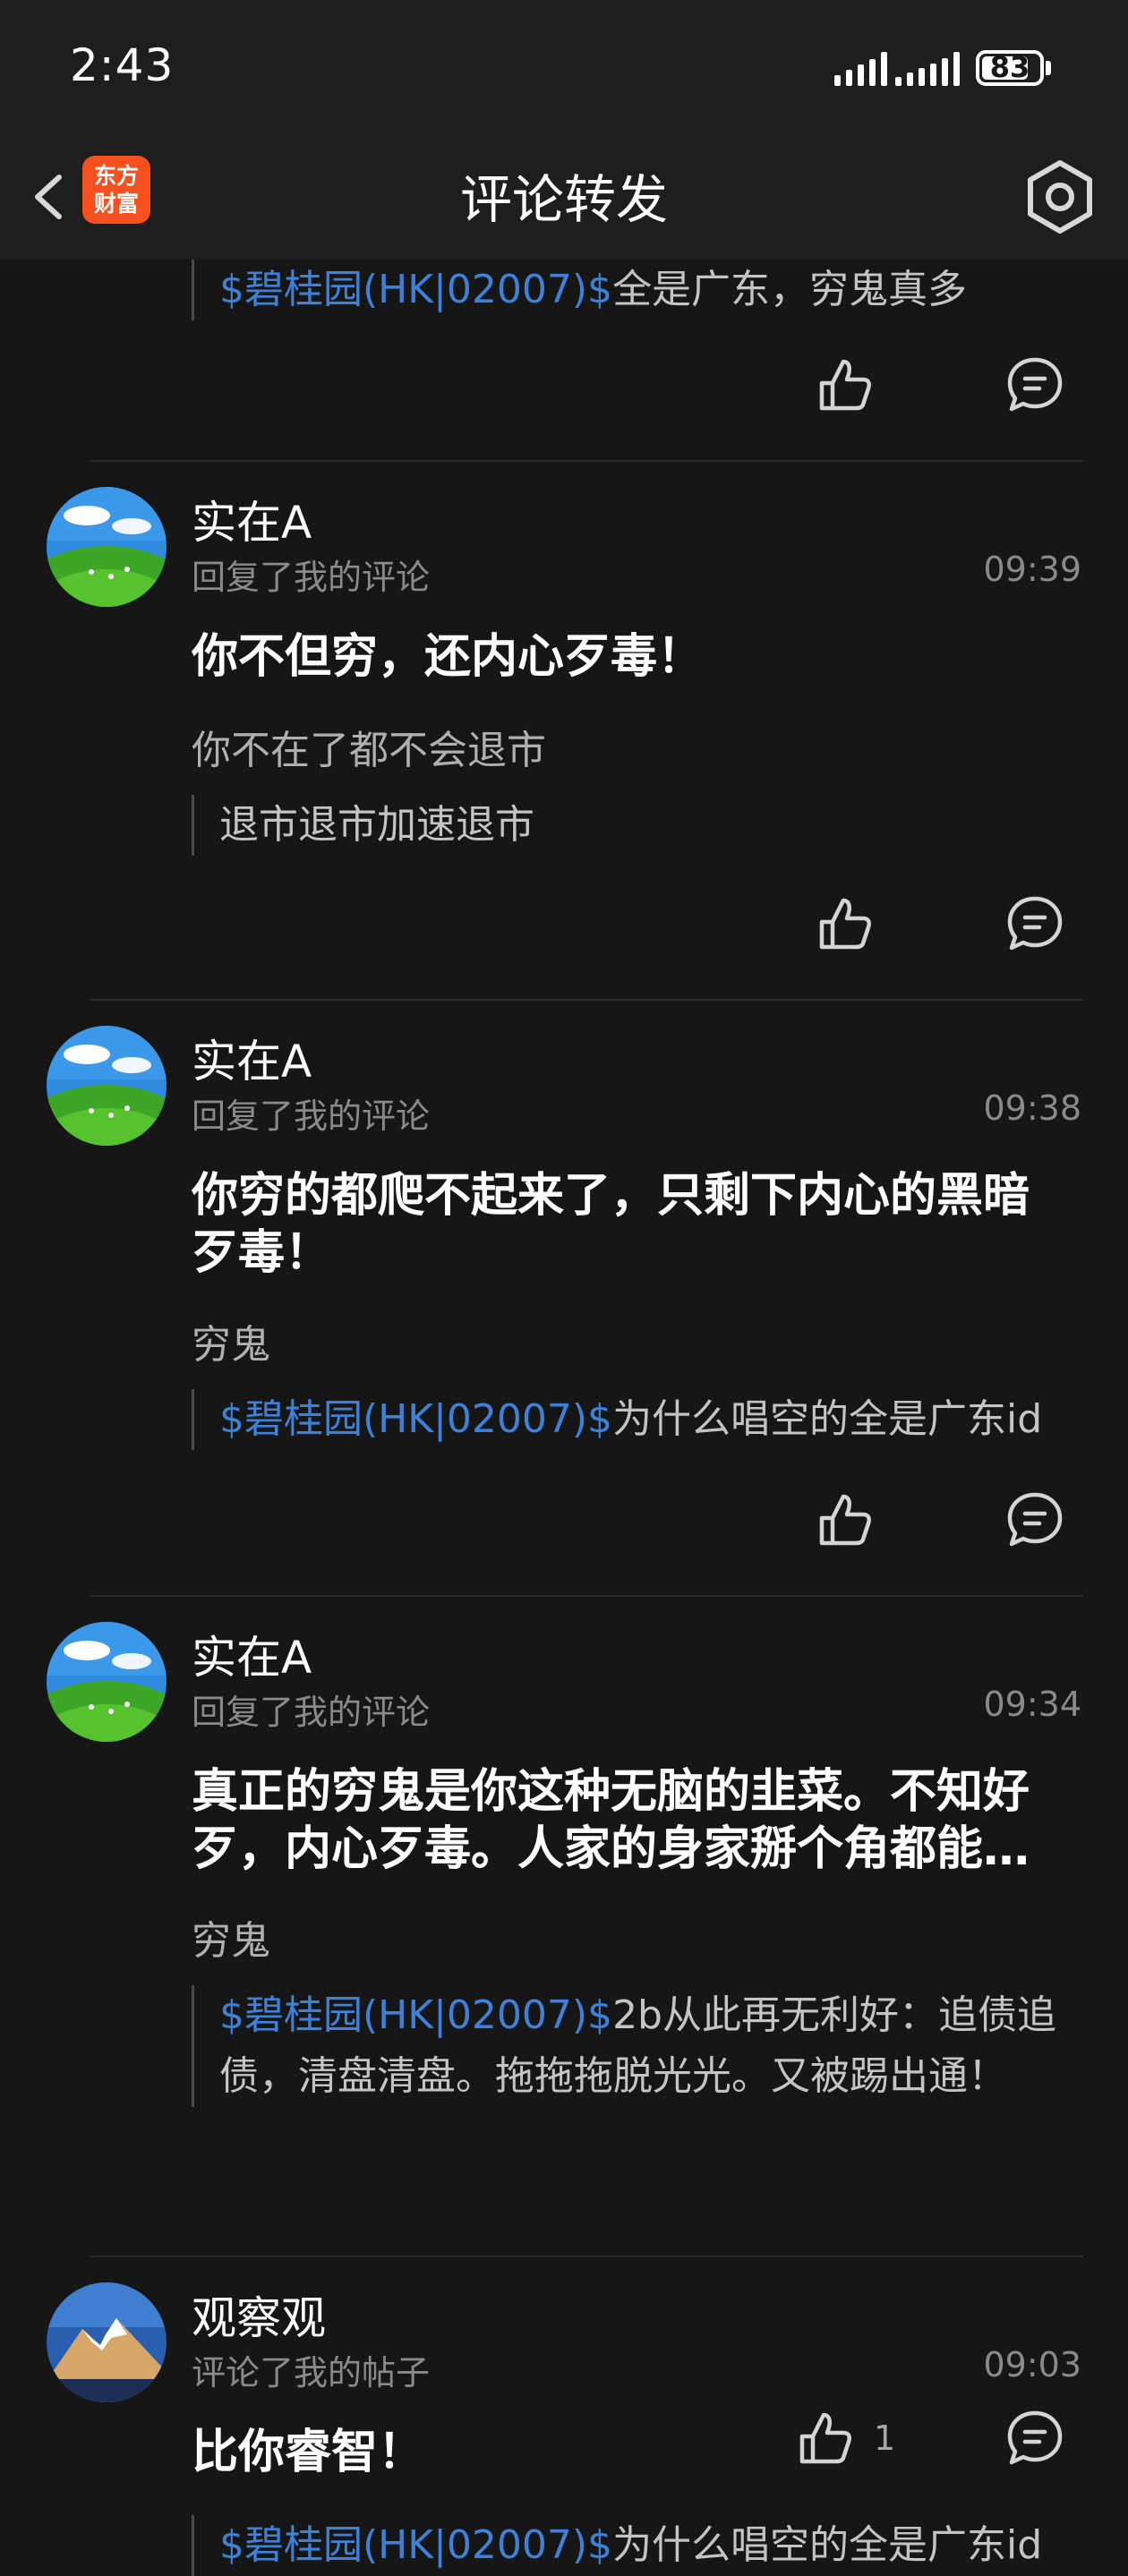  What do you see at coordinates (1032, 1704) in the screenshot?
I see `timestamp: 09:34` at bounding box center [1032, 1704].